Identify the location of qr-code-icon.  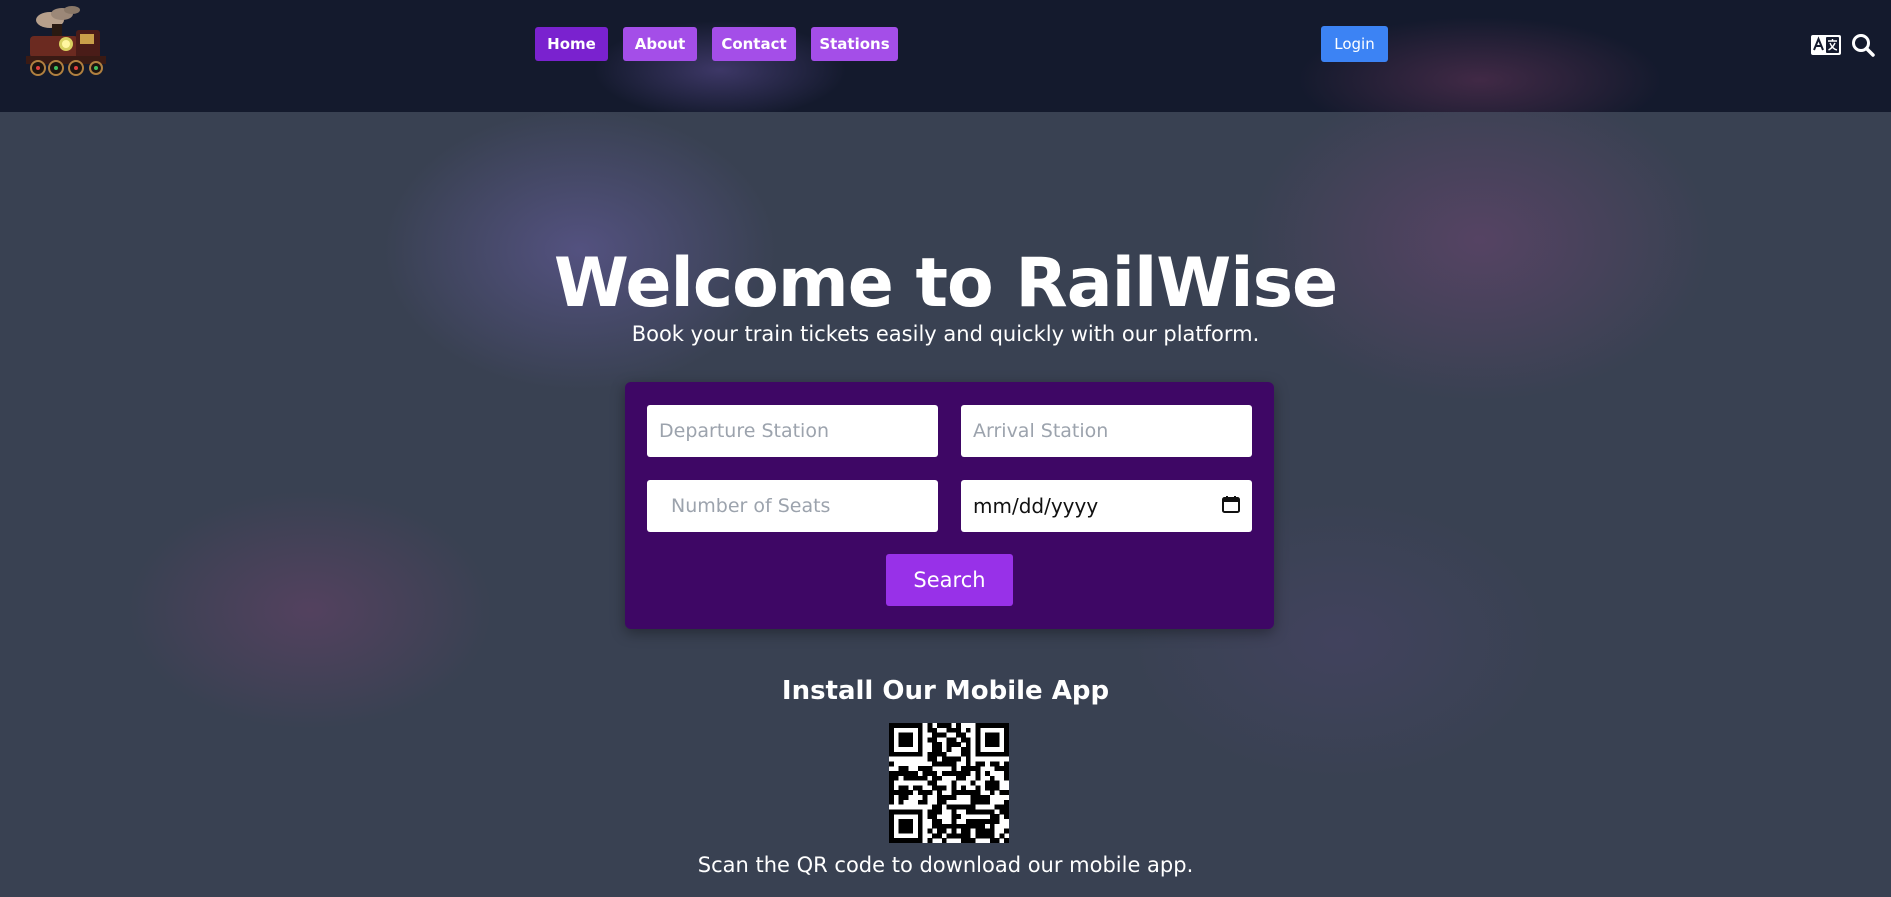
(949, 783).